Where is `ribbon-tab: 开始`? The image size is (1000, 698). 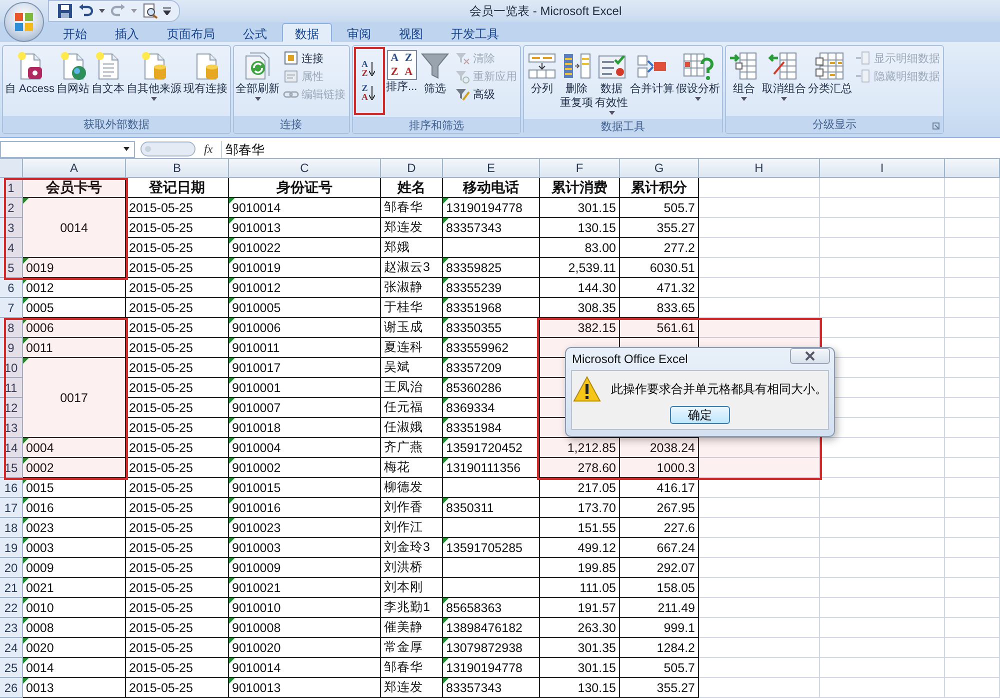
ribbon-tab: 开始 is located at coordinates (75, 32).